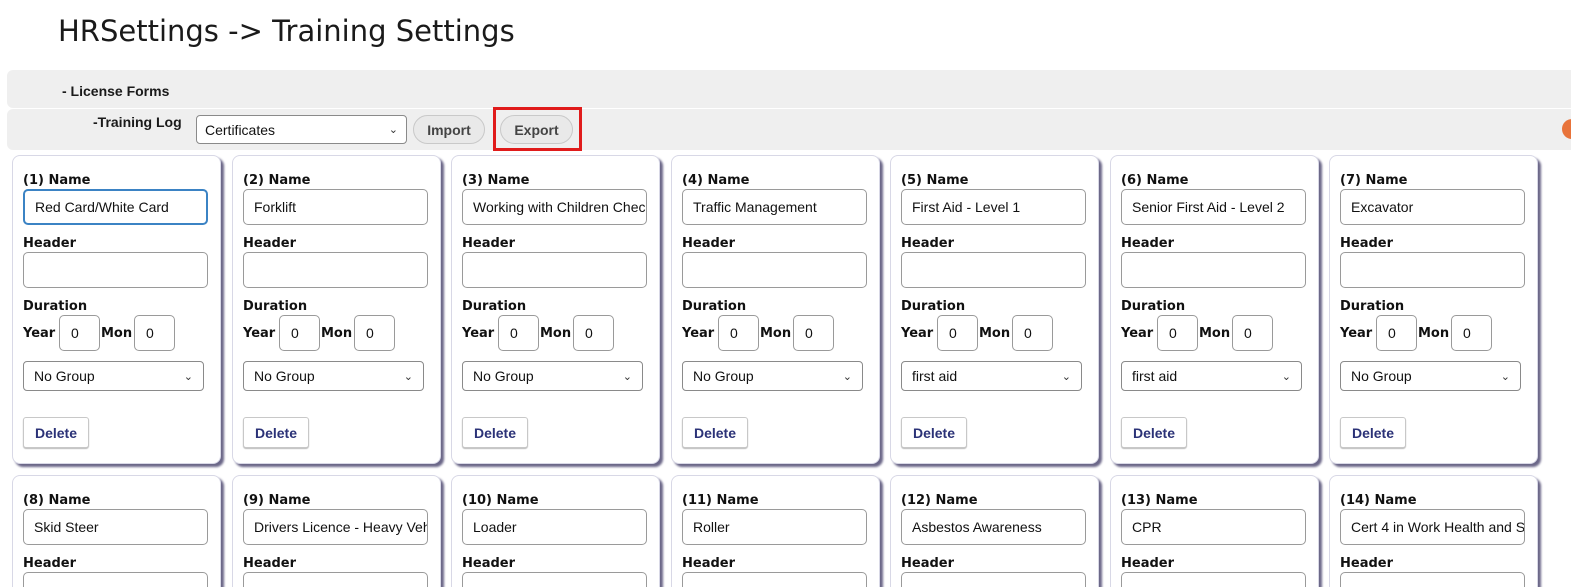 This screenshot has width=1571, height=587. What do you see at coordinates (789, 89) in the screenshot?
I see `license-forms-band` at bounding box center [789, 89].